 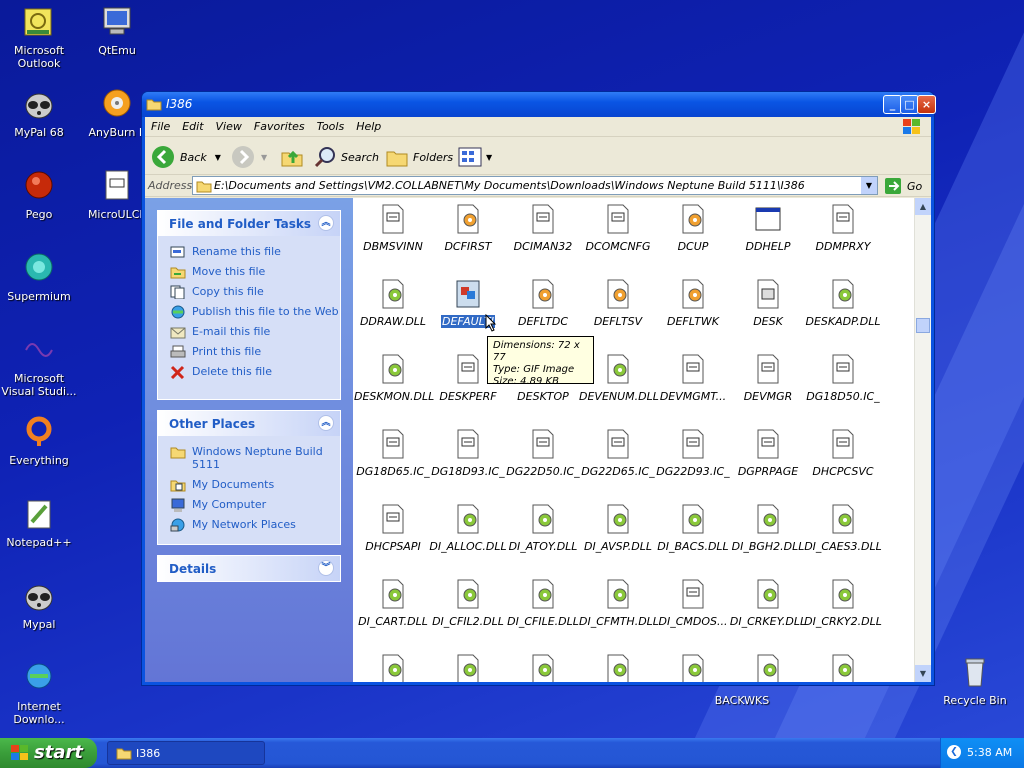 What do you see at coordinates (543, 228) in the screenshot?
I see `file-item: DCIMAN32` at bounding box center [543, 228].